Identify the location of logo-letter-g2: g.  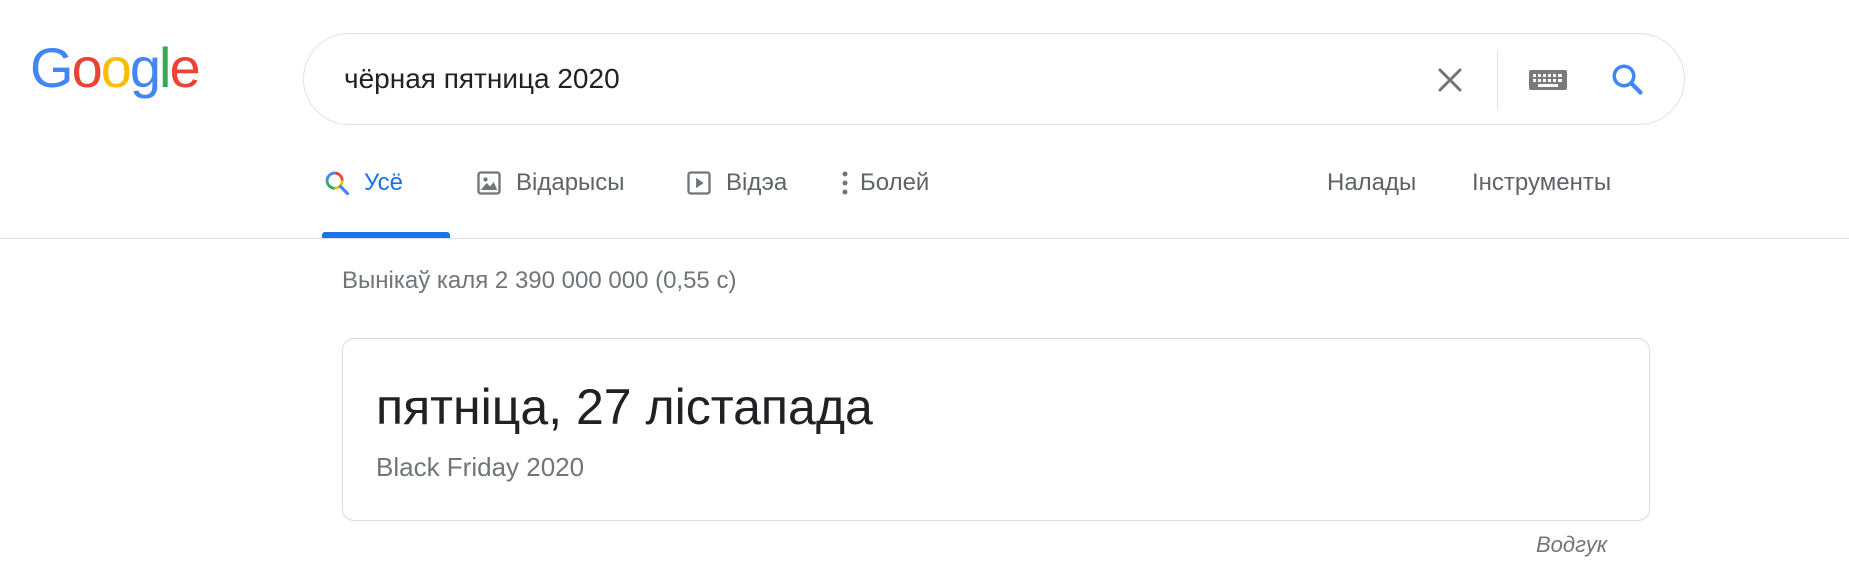
(145, 67).